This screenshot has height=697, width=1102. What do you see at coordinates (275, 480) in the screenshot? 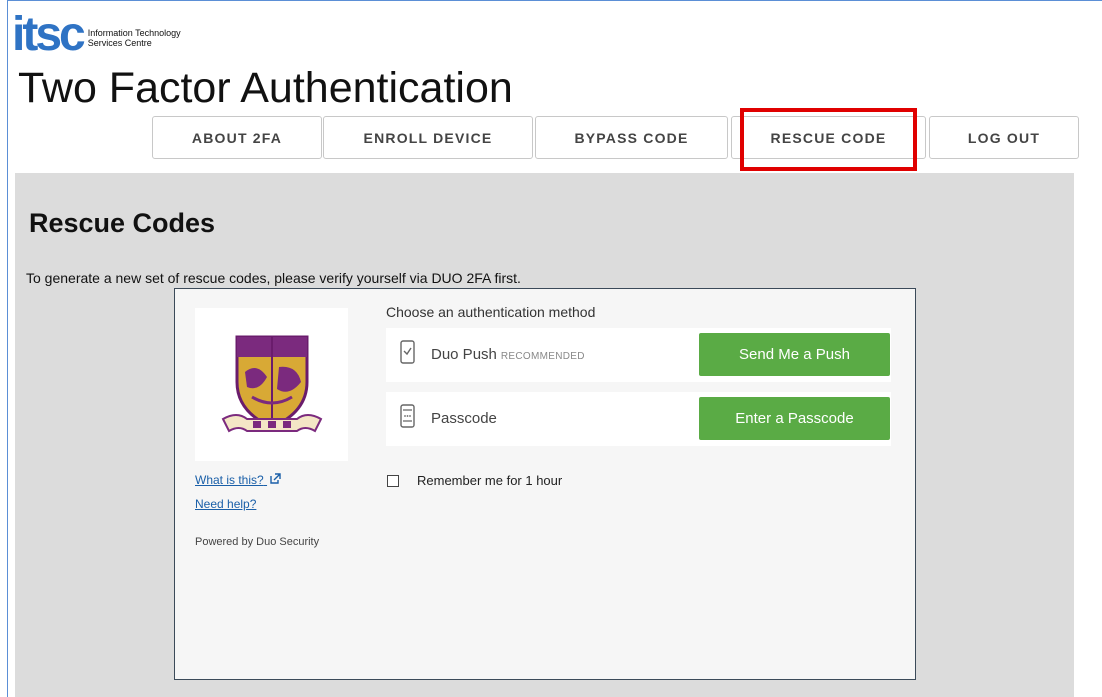
I see `external-link-icon` at bounding box center [275, 480].